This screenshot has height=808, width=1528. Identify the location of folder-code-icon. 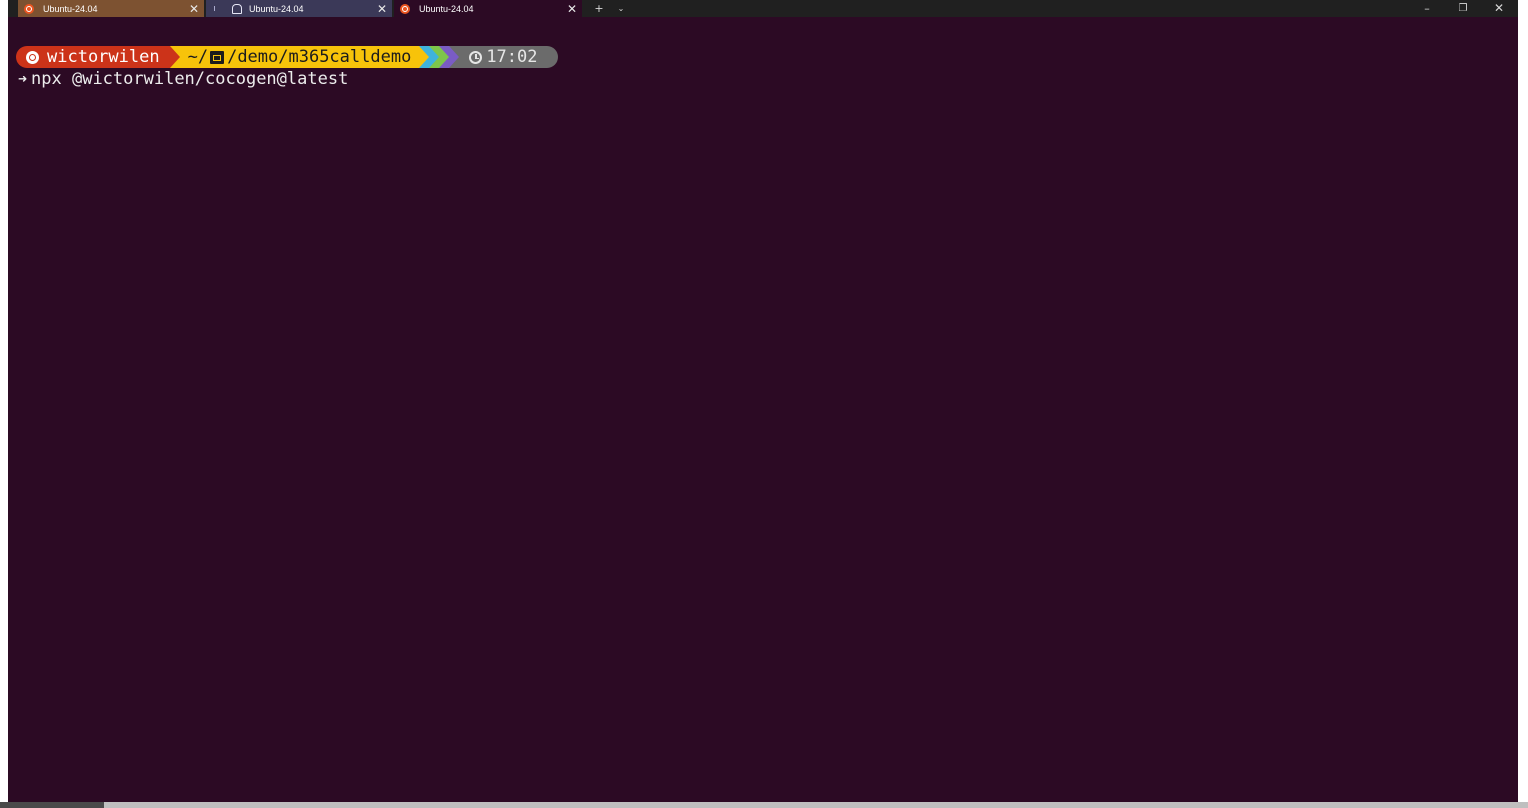
(217, 57).